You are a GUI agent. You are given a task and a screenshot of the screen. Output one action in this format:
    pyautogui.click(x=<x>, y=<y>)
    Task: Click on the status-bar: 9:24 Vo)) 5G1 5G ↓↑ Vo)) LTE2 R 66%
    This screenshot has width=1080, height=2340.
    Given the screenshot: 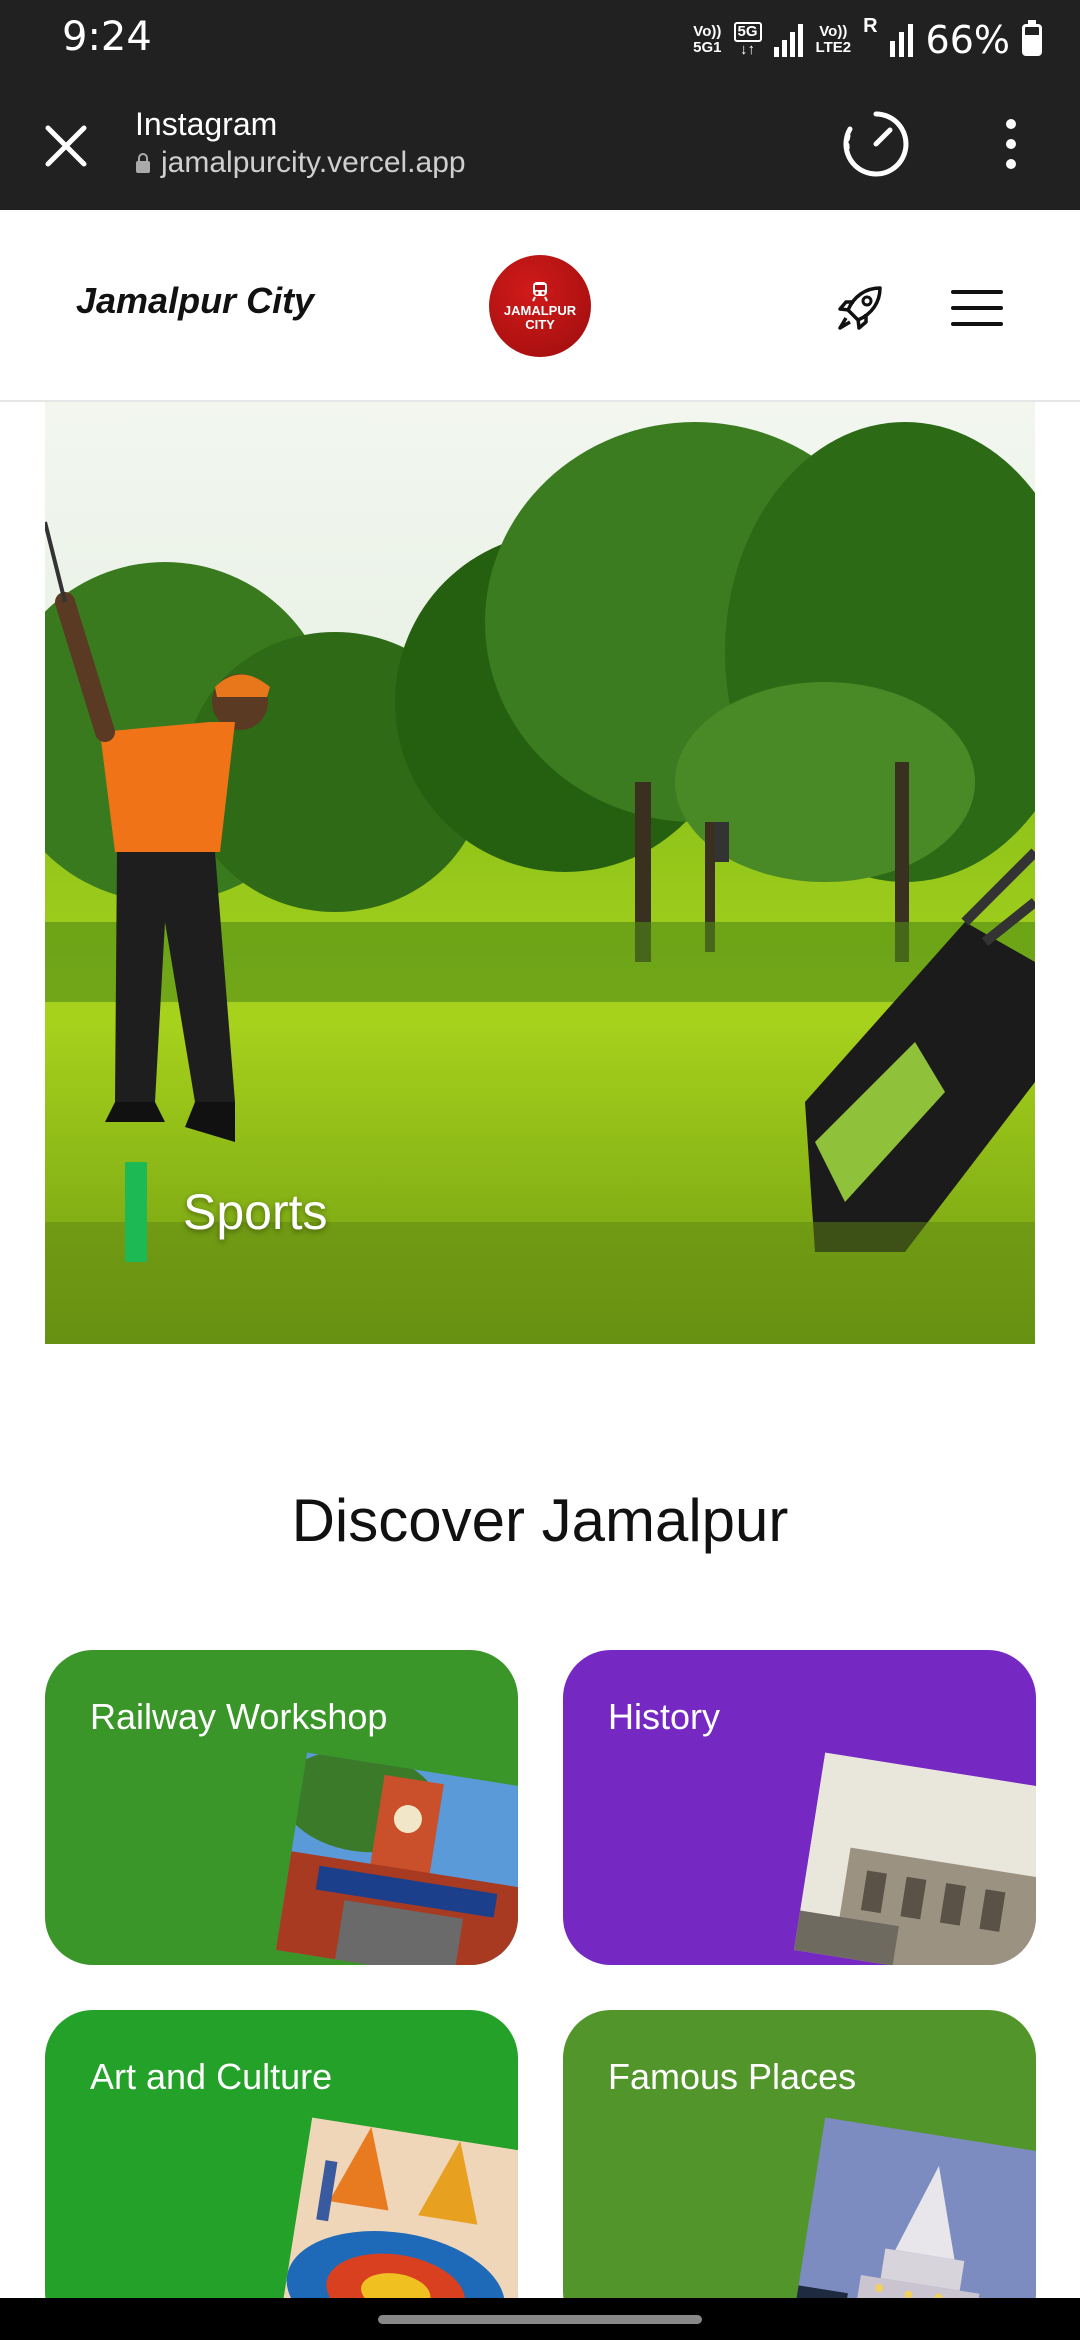 What is the action you would take?
    pyautogui.click(x=540, y=40)
    